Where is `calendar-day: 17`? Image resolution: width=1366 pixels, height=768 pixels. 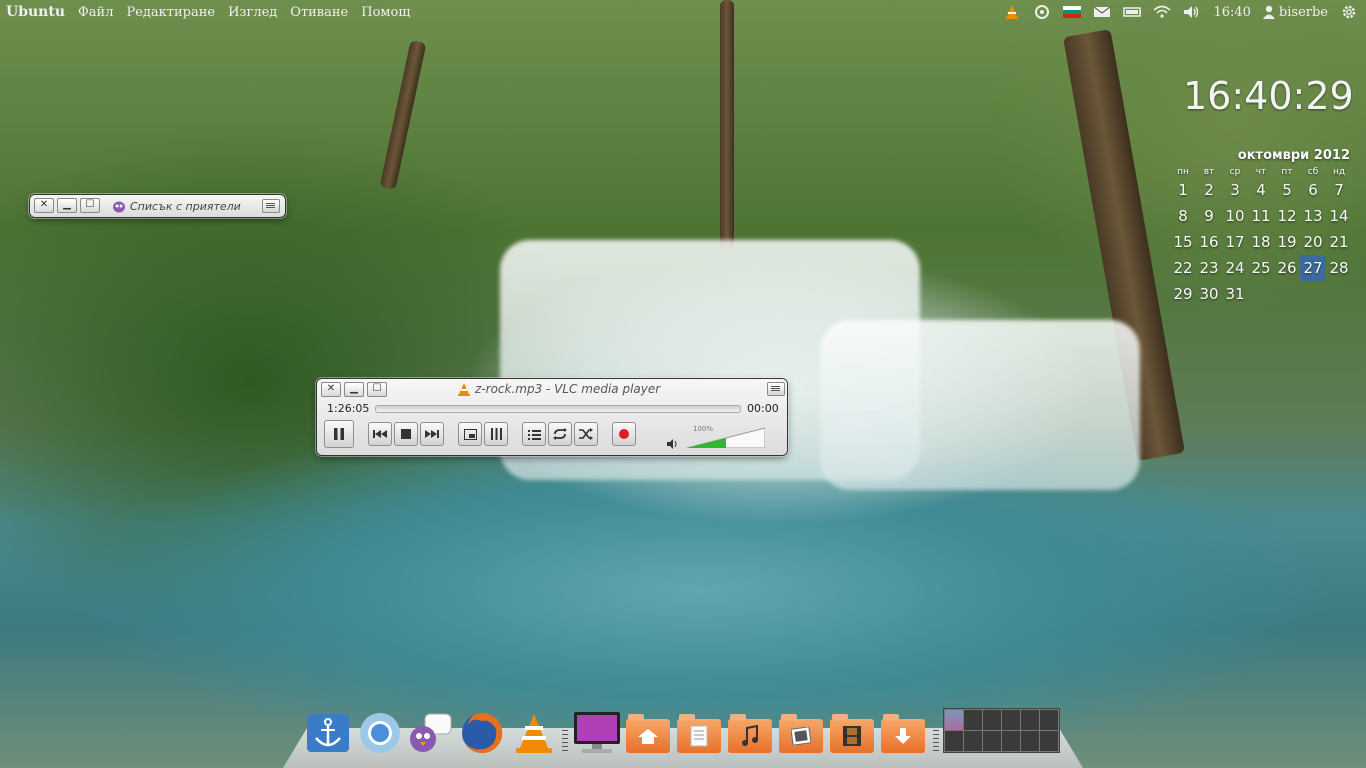
calendar-day: 17 is located at coordinates (1235, 242).